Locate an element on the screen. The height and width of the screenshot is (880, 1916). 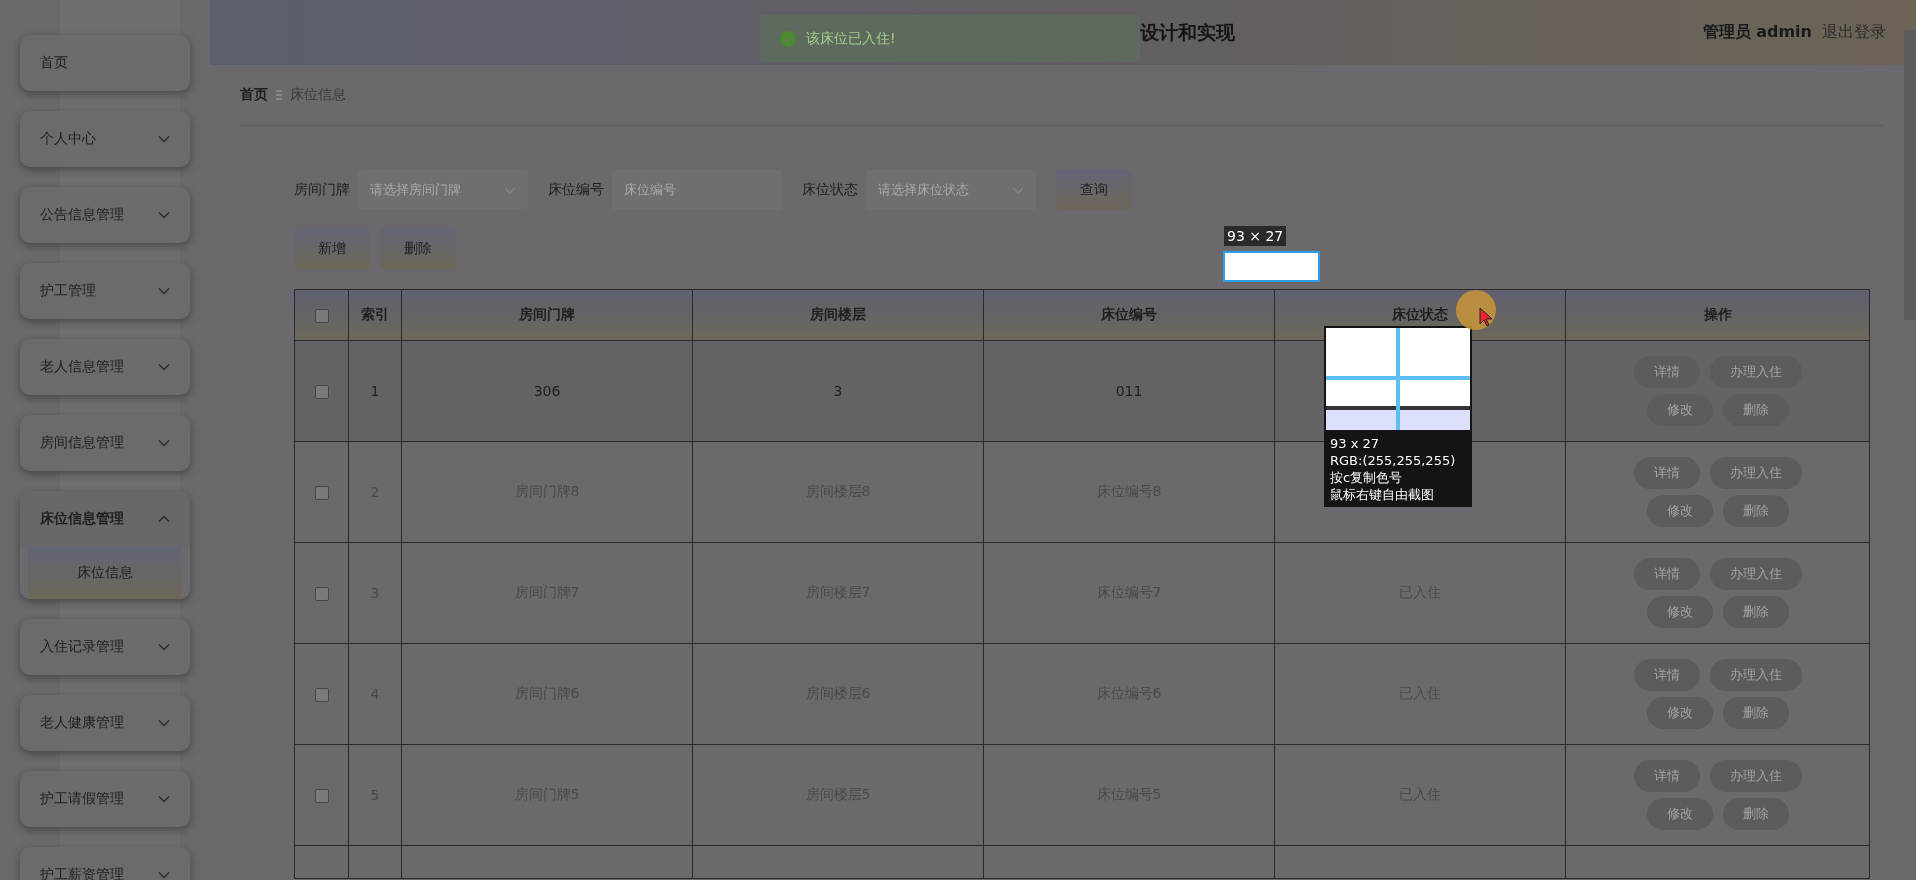
action-button: 删除 is located at coordinates (418, 249).